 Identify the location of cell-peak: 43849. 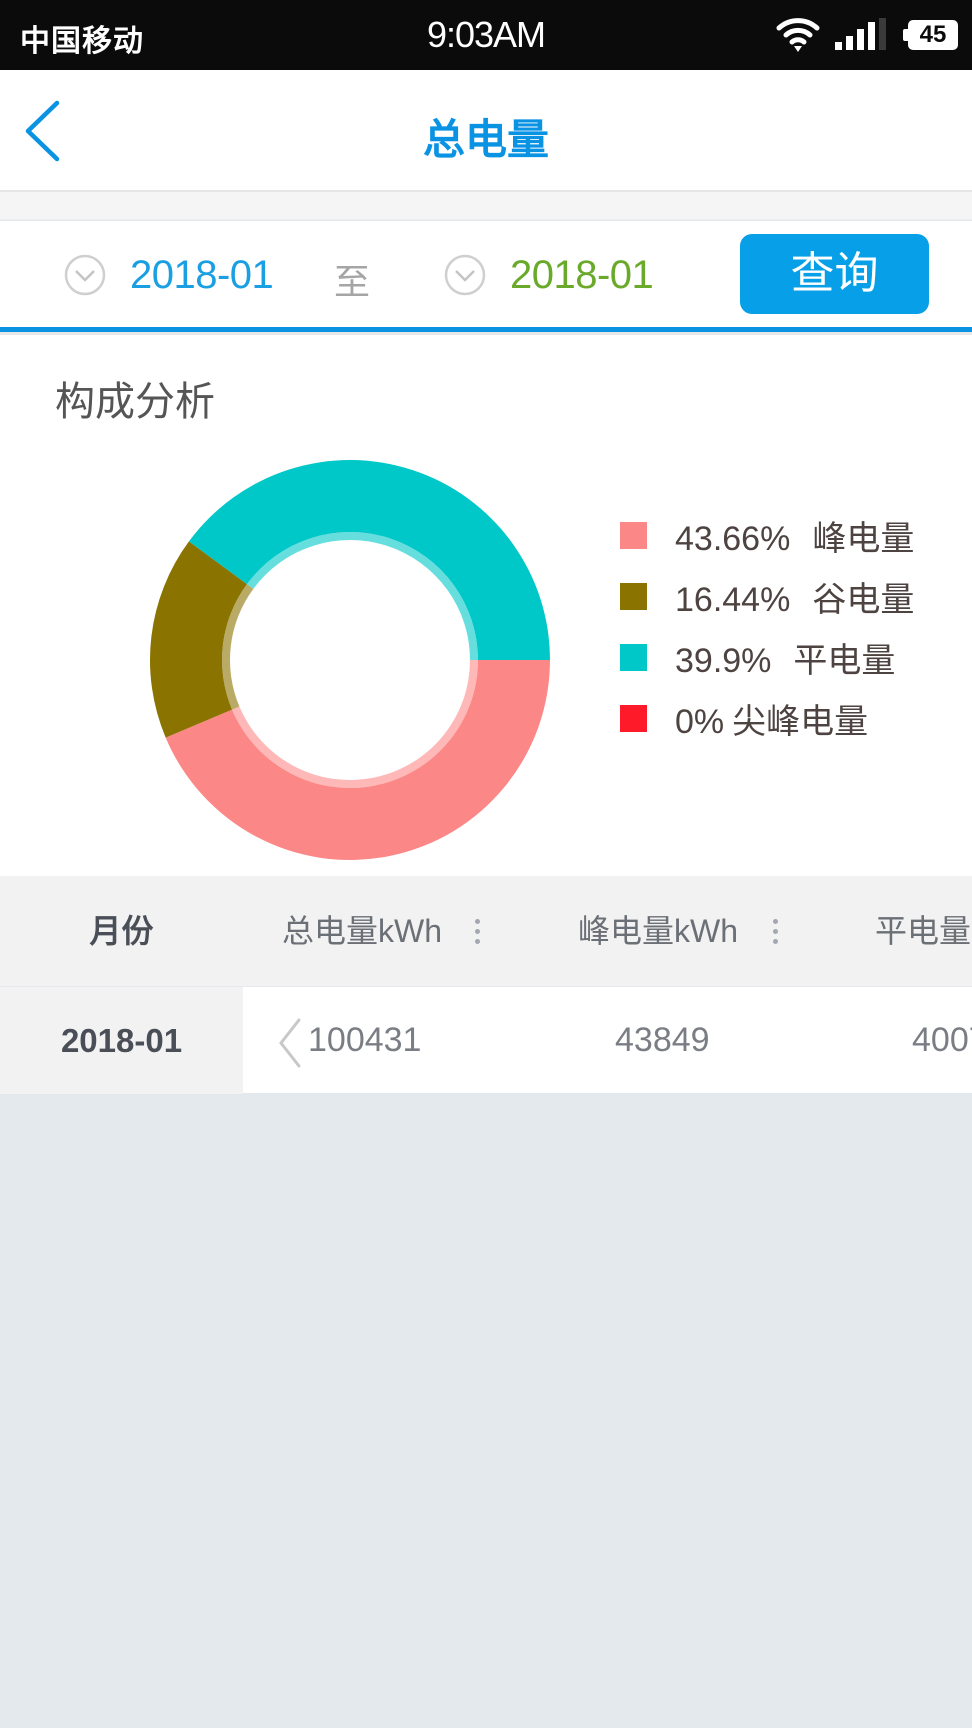
(662, 1040).